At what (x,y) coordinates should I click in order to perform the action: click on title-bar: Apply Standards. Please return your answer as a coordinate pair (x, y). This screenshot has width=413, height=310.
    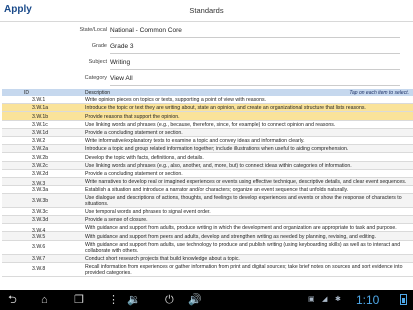
    Looking at the image, I should click on (206, 11).